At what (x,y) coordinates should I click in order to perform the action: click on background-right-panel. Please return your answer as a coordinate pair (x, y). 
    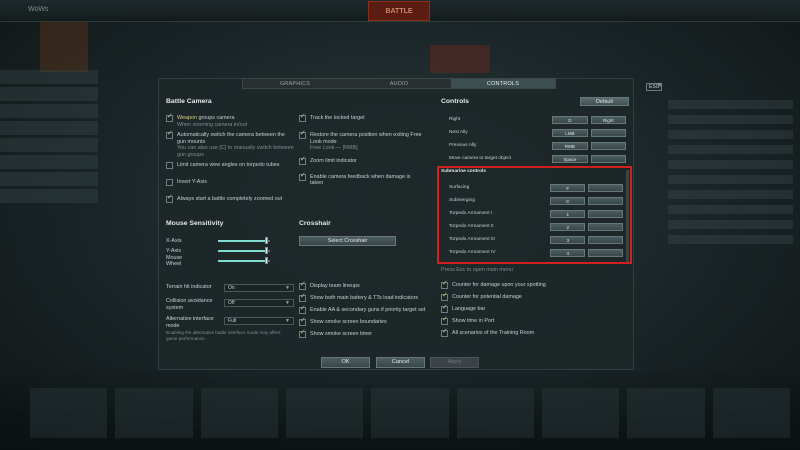
    Looking at the image, I should click on (730, 185).